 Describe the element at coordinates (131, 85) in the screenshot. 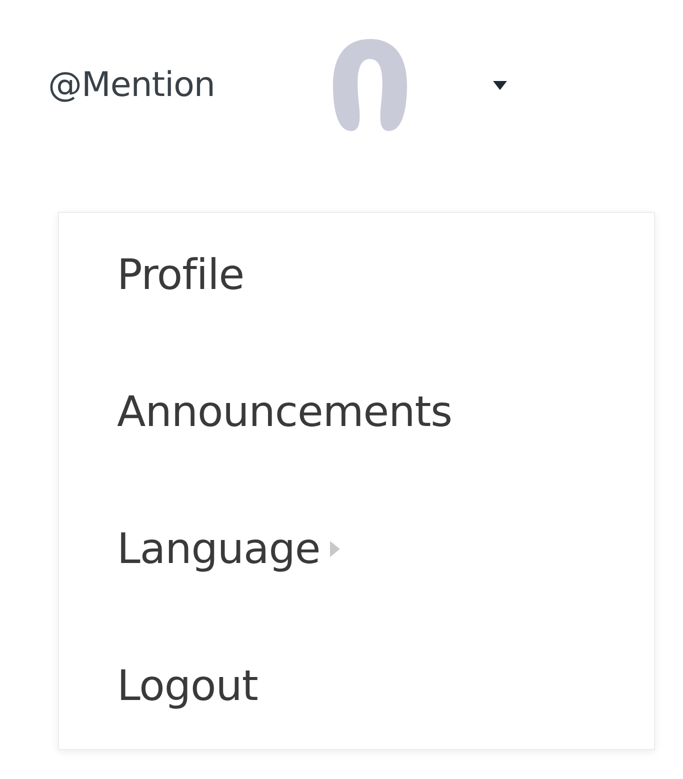

I see `mention-link: @Mention` at that location.